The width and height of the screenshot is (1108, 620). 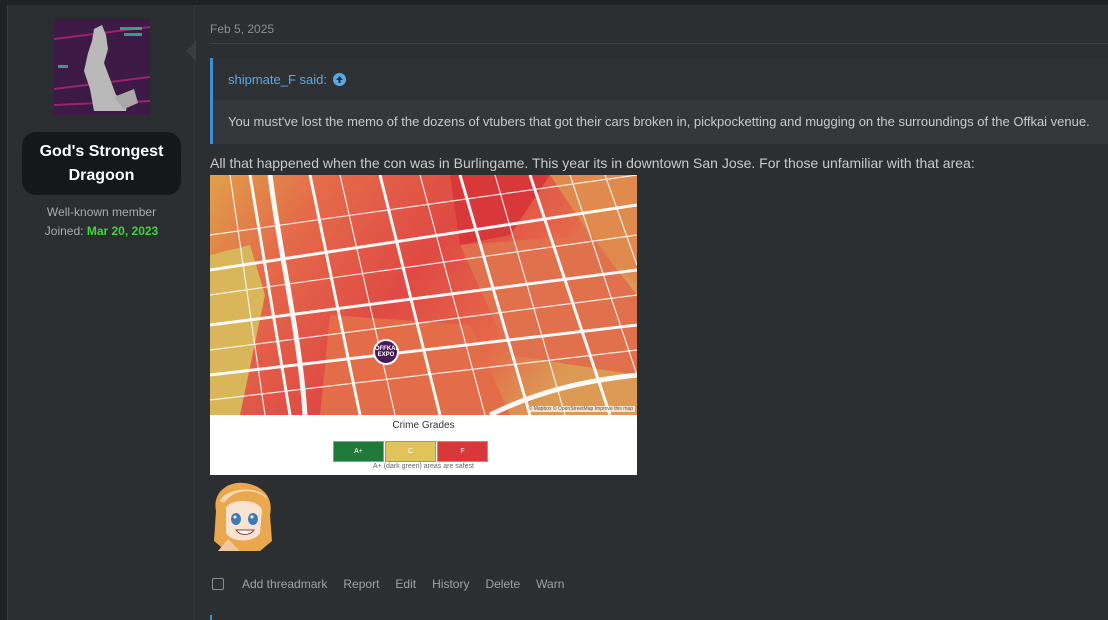 I want to click on delete-link: Delete, so click(x=502, y=584).